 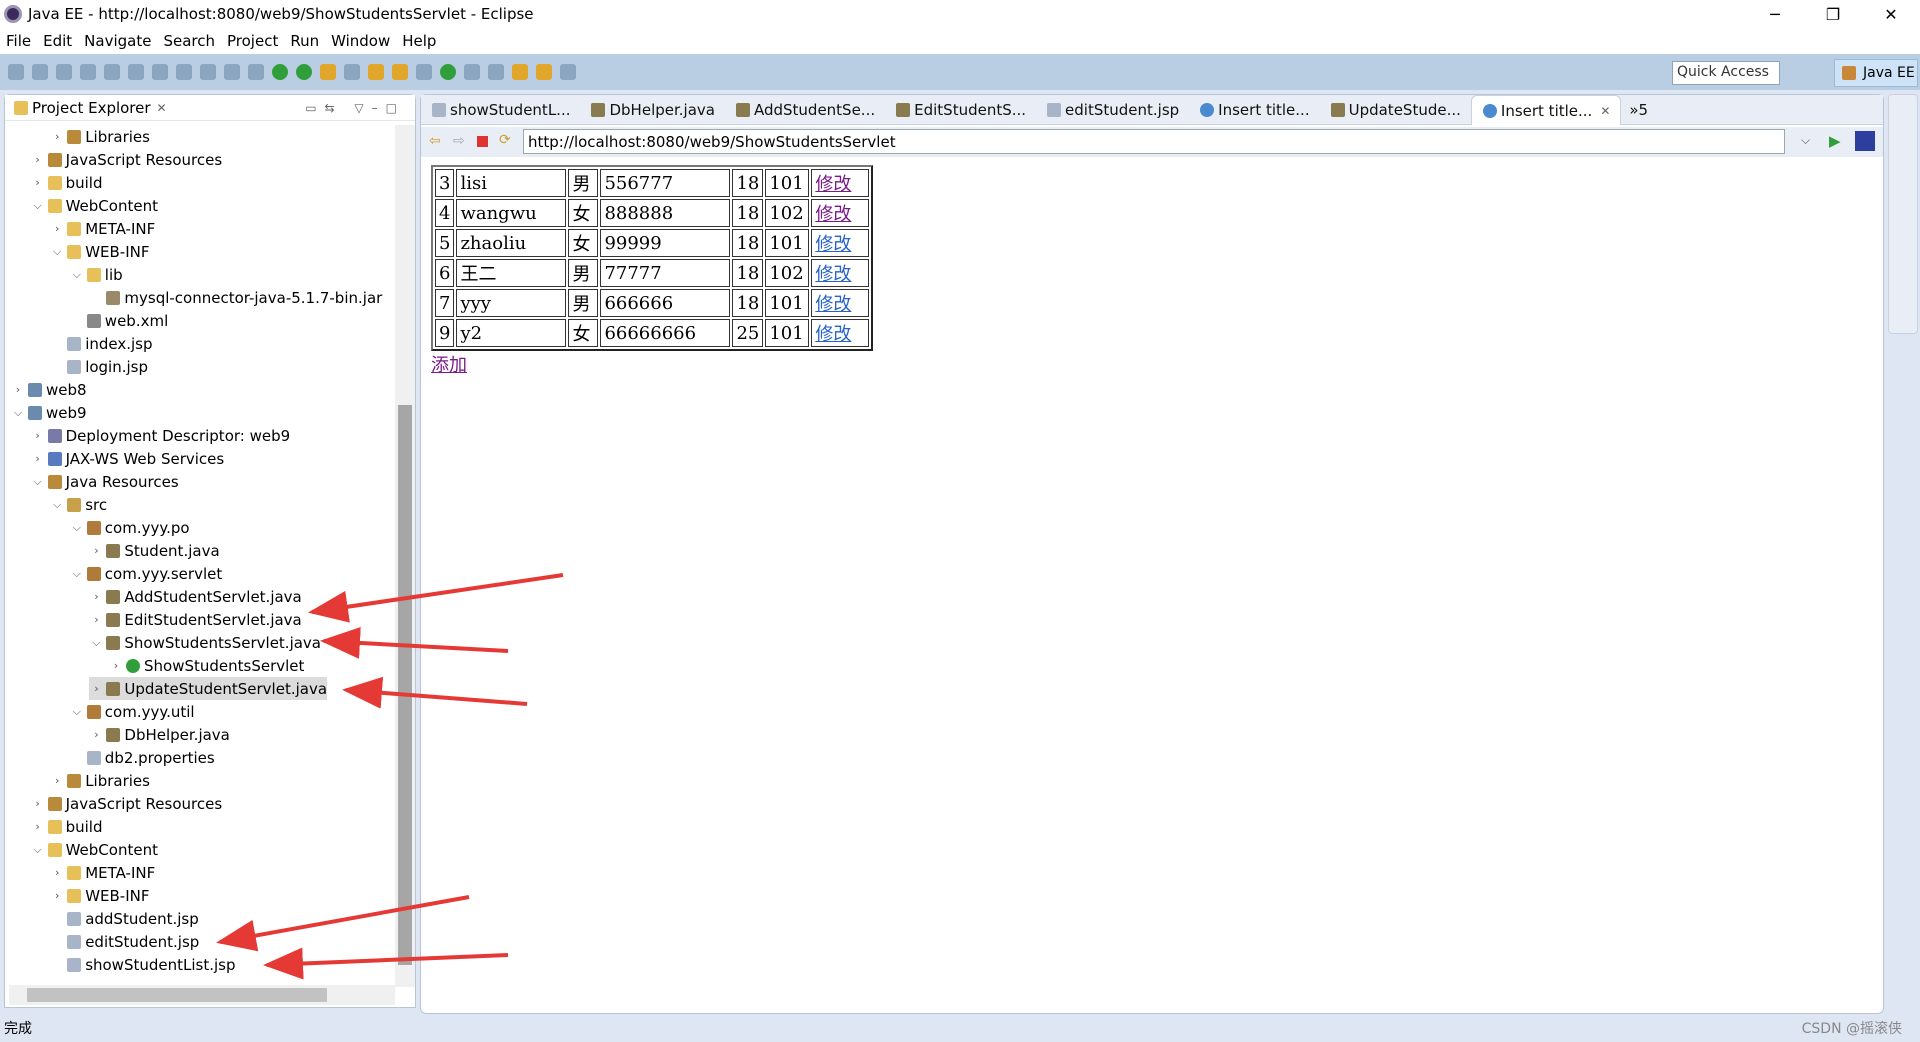 What do you see at coordinates (49, 389) in the screenshot?
I see `tree-item: › web8` at bounding box center [49, 389].